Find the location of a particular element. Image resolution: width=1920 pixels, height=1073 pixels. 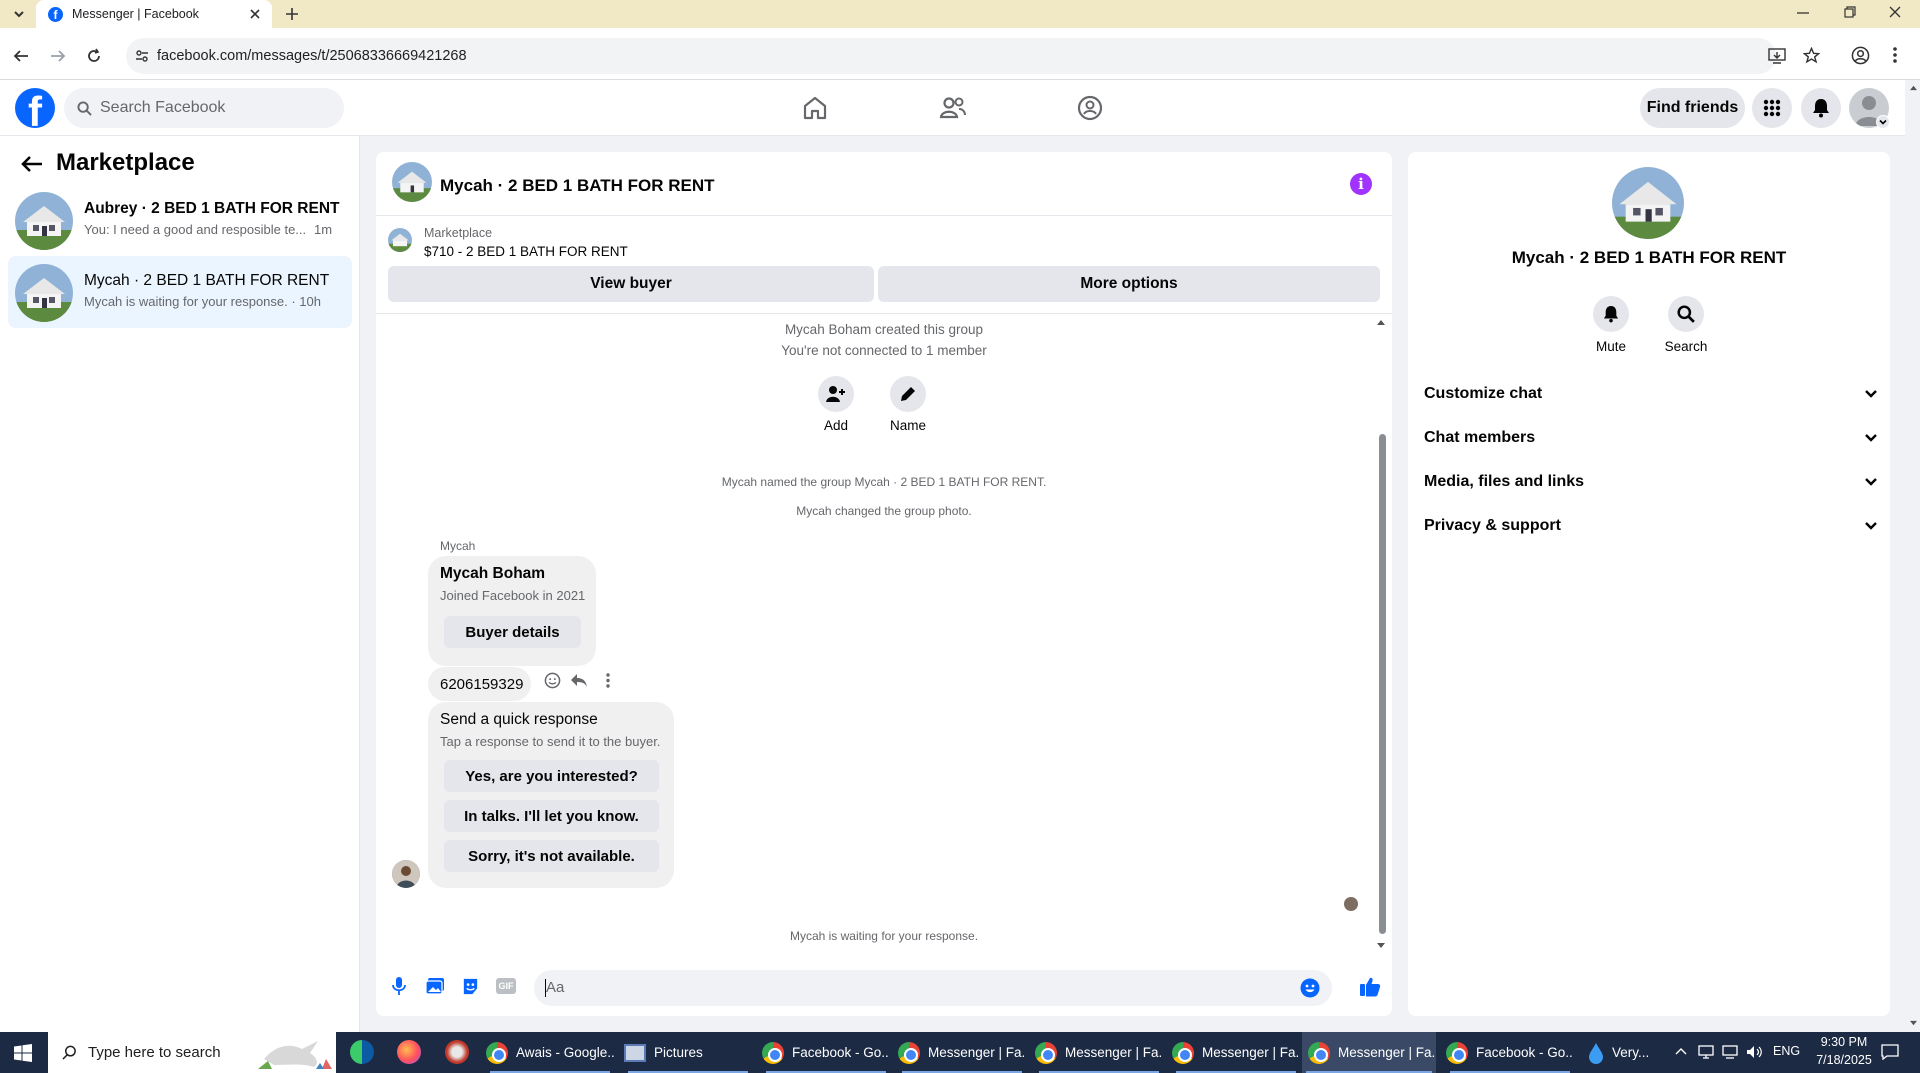

sidebar-title: Marketplace is located at coordinates (125, 162).